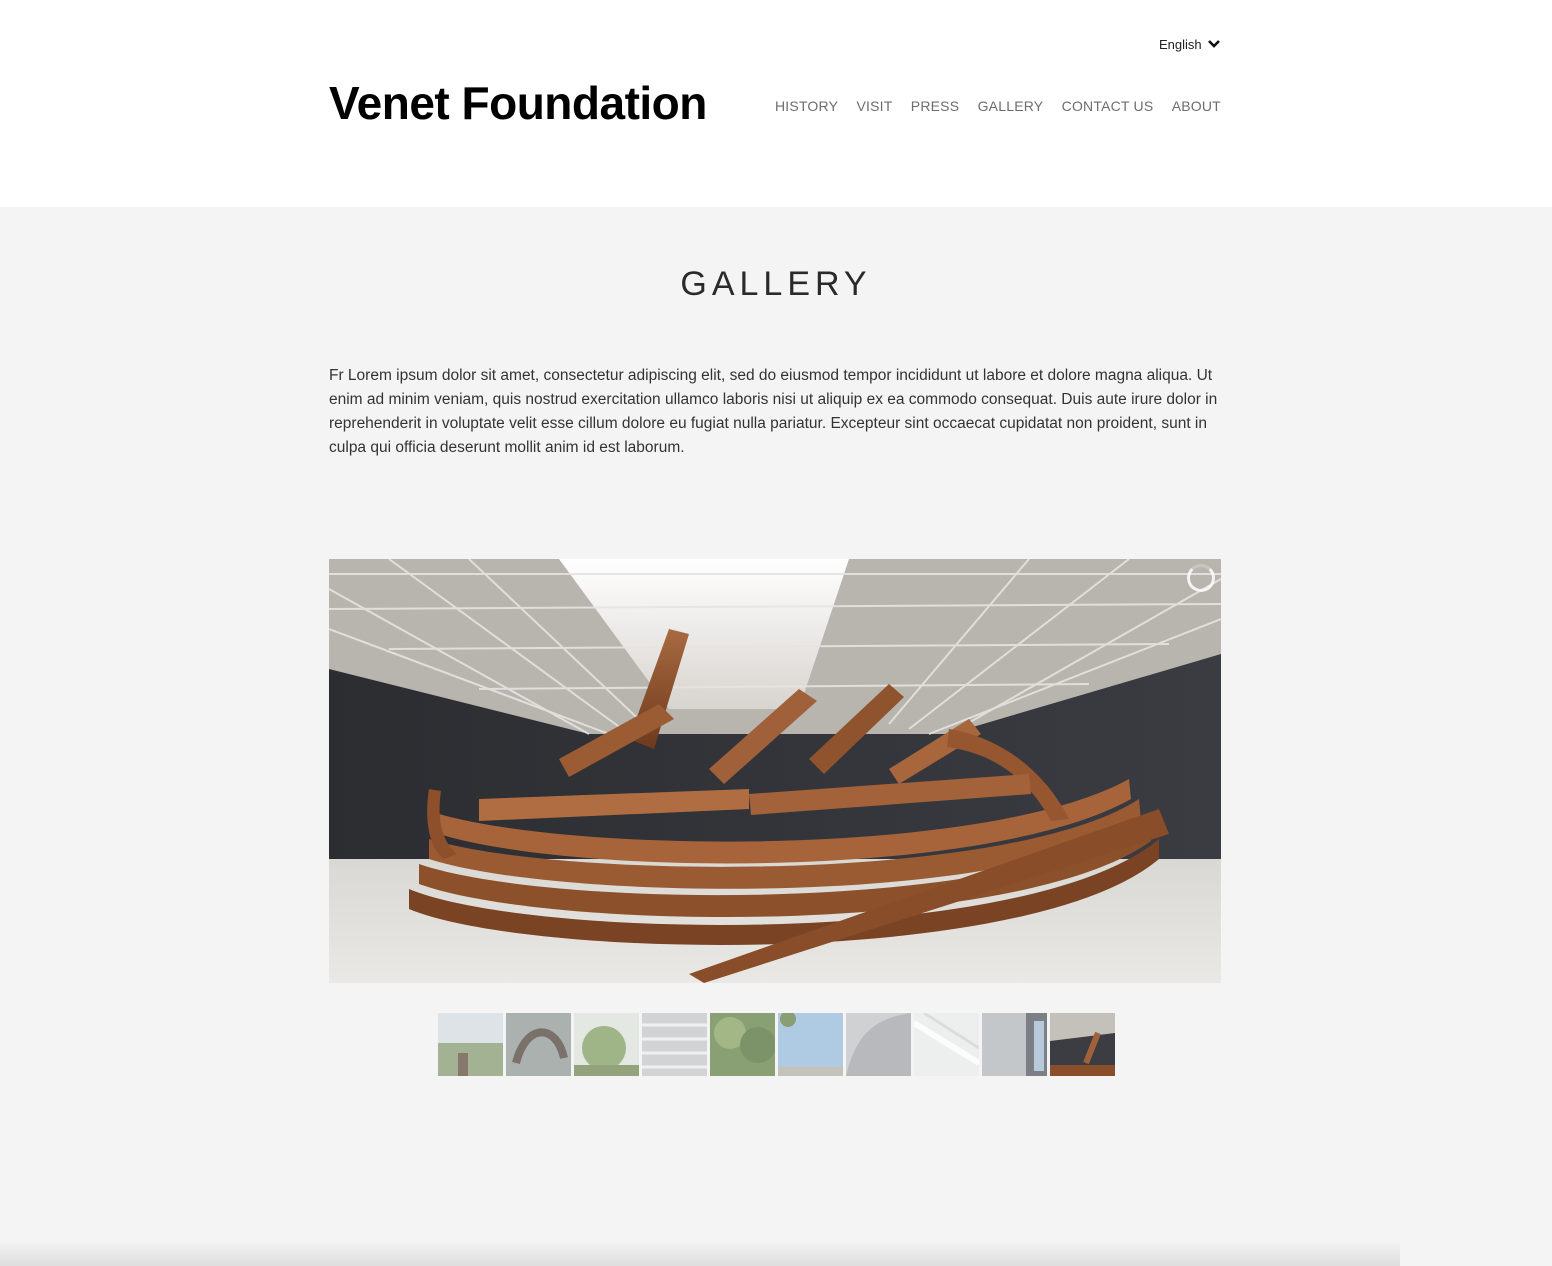 This screenshot has height=1266, width=1552. I want to click on nav-visit: VISIT, so click(874, 106).